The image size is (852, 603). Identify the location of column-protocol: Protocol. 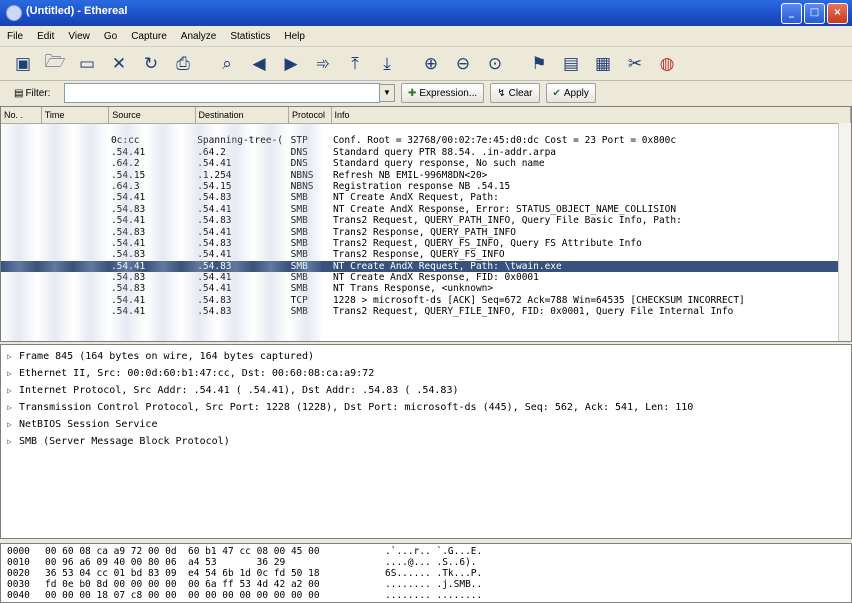
(310, 115).